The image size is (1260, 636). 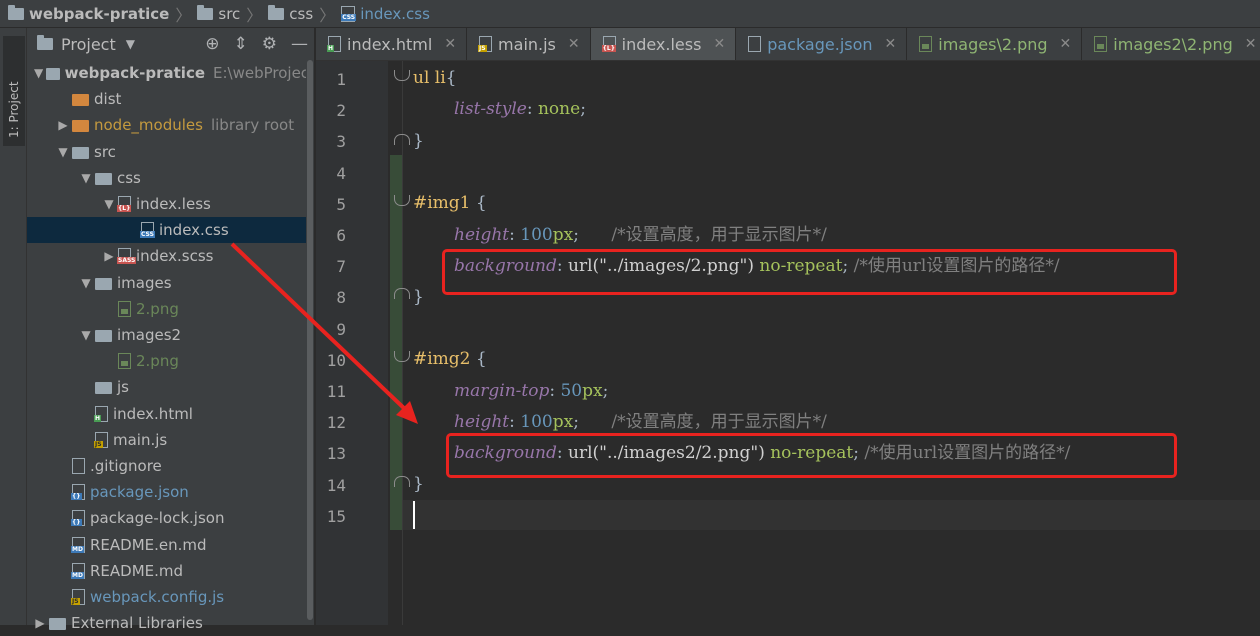 I want to click on code-line-2: list-style: none;, so click(x=520, y=109).